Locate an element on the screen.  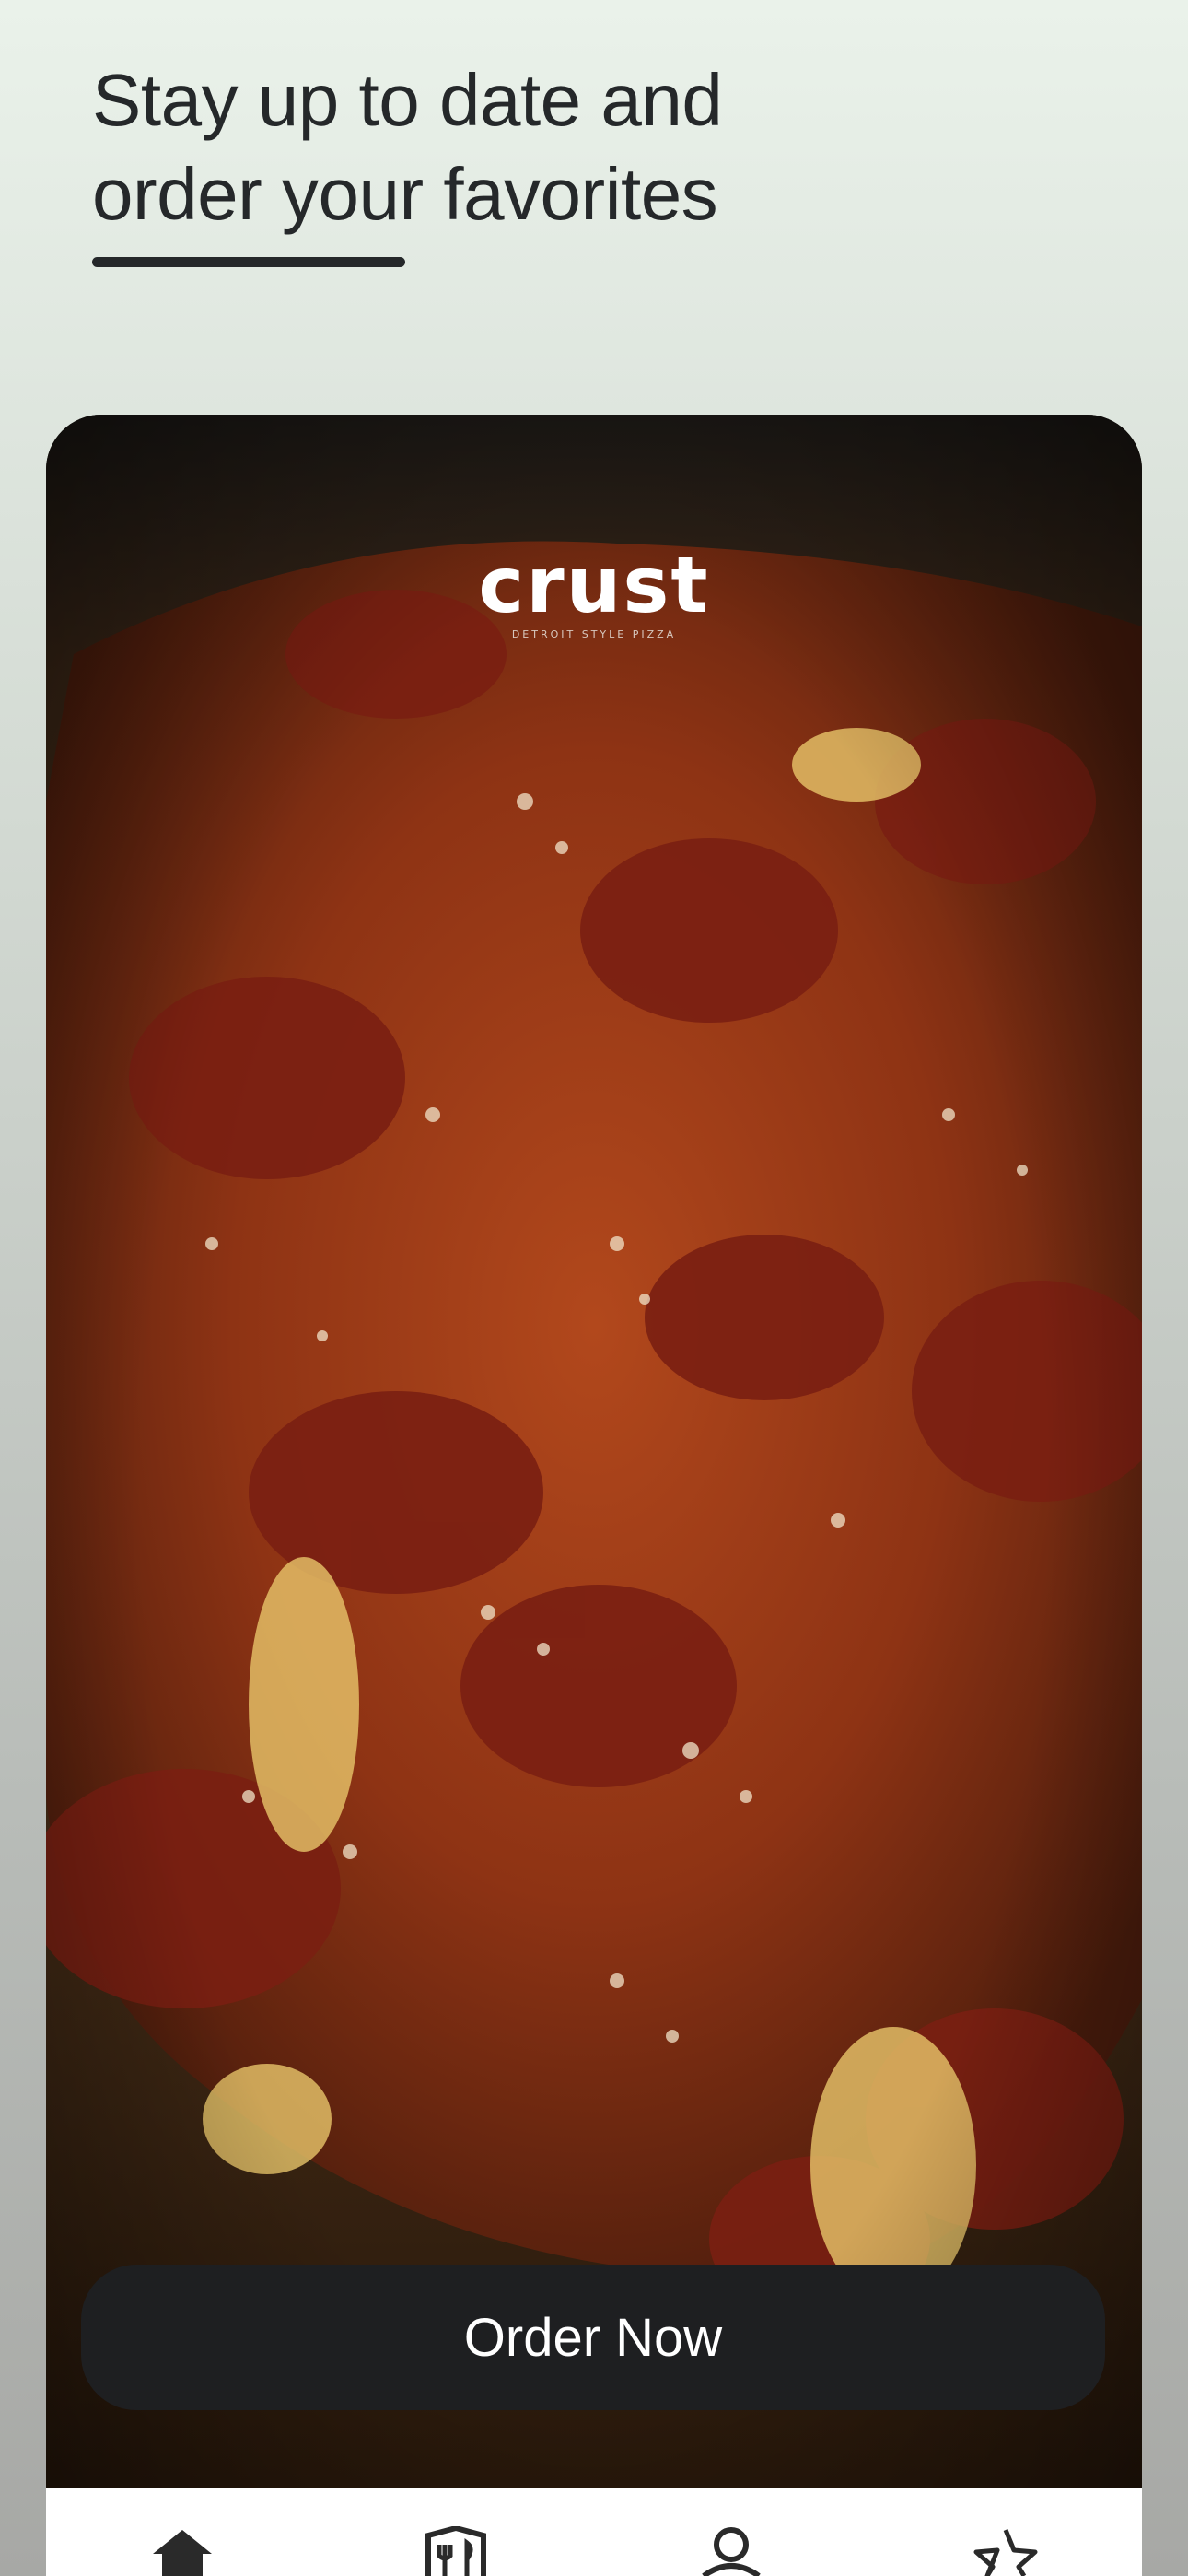
order-now-button: Order Now is located at coordinates (593, 2337).